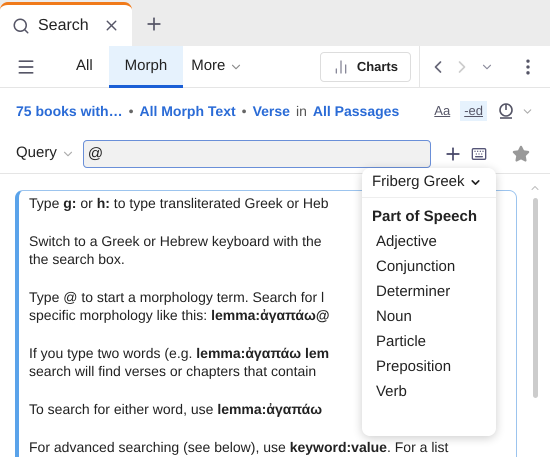 This screenshot has width=550, height=457. I want to click on search-tab: Search, so click(66, 24).